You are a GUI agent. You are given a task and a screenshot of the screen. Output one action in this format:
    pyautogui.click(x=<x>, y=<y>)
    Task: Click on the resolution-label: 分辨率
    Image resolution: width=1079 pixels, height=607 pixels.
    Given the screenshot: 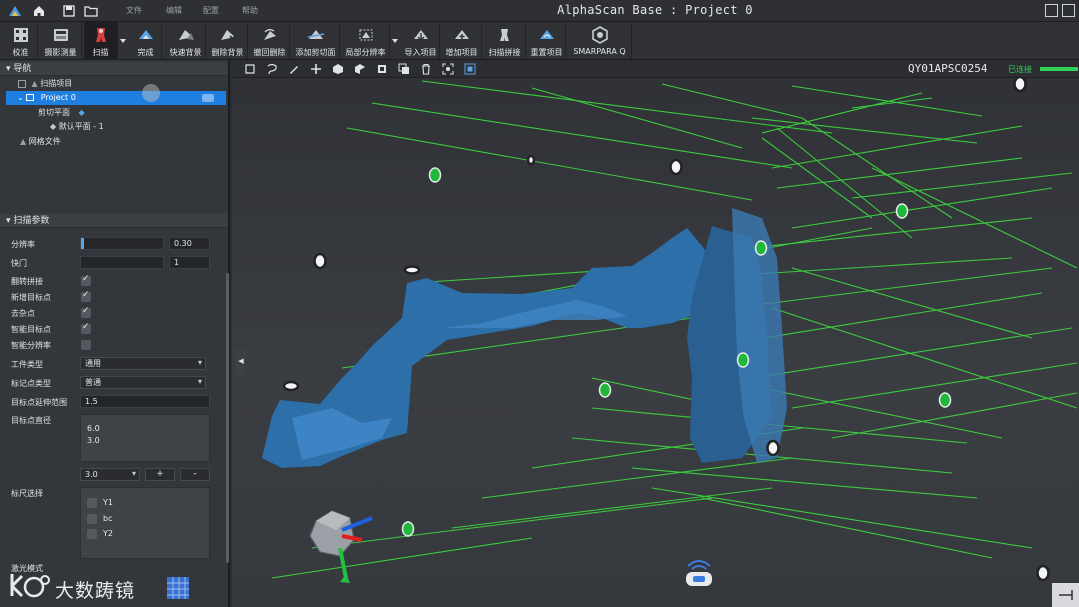 What is the action you would take?
    pyautogui.click(x=23, y=244)
    